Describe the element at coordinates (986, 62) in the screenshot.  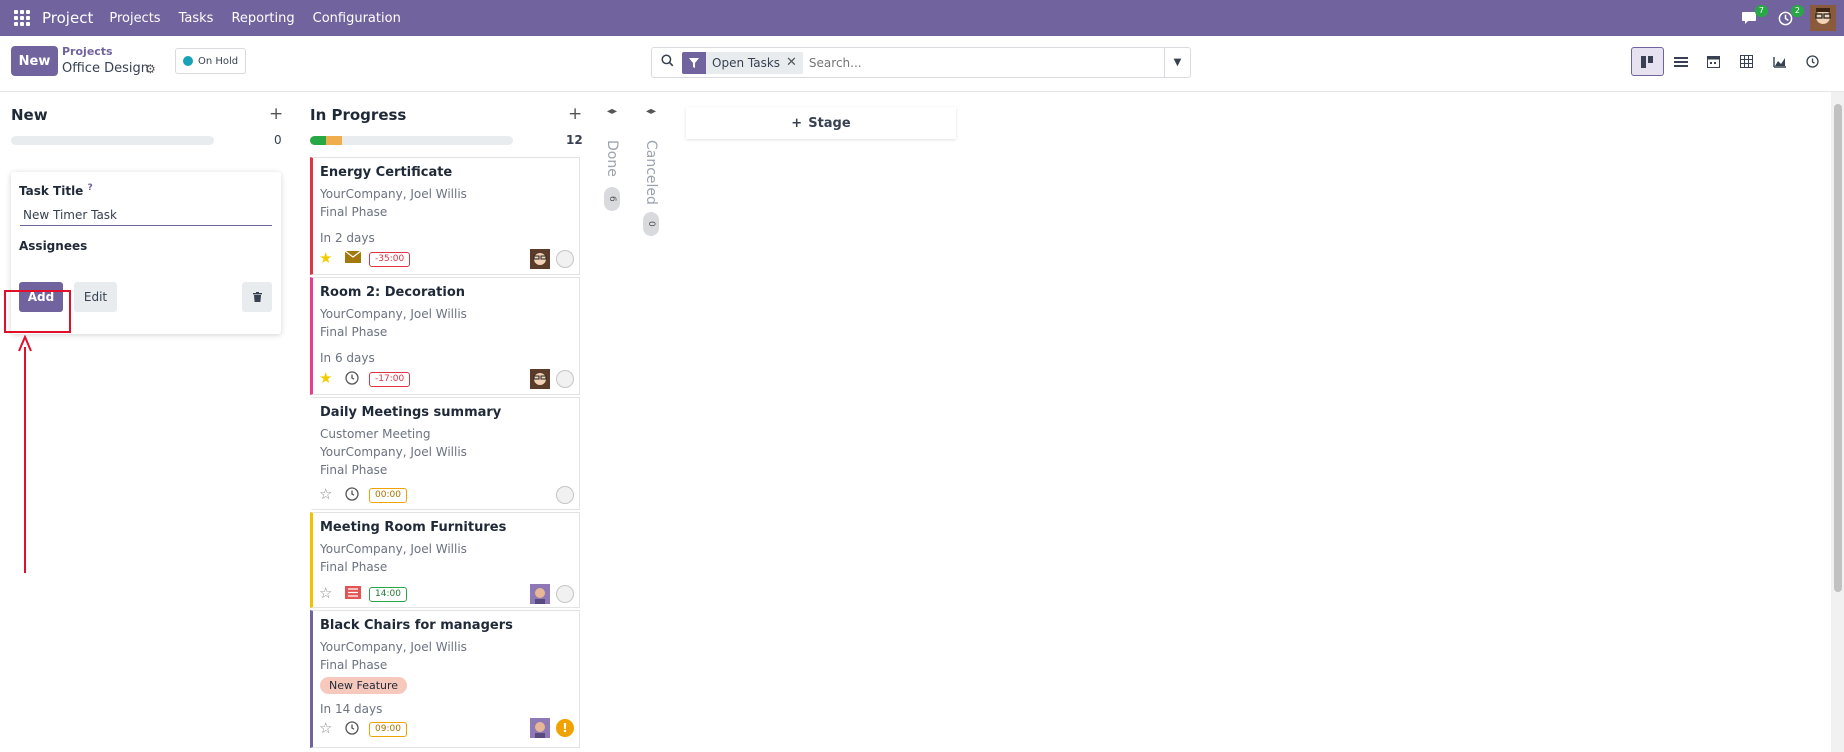
I see `search-input` at that location.